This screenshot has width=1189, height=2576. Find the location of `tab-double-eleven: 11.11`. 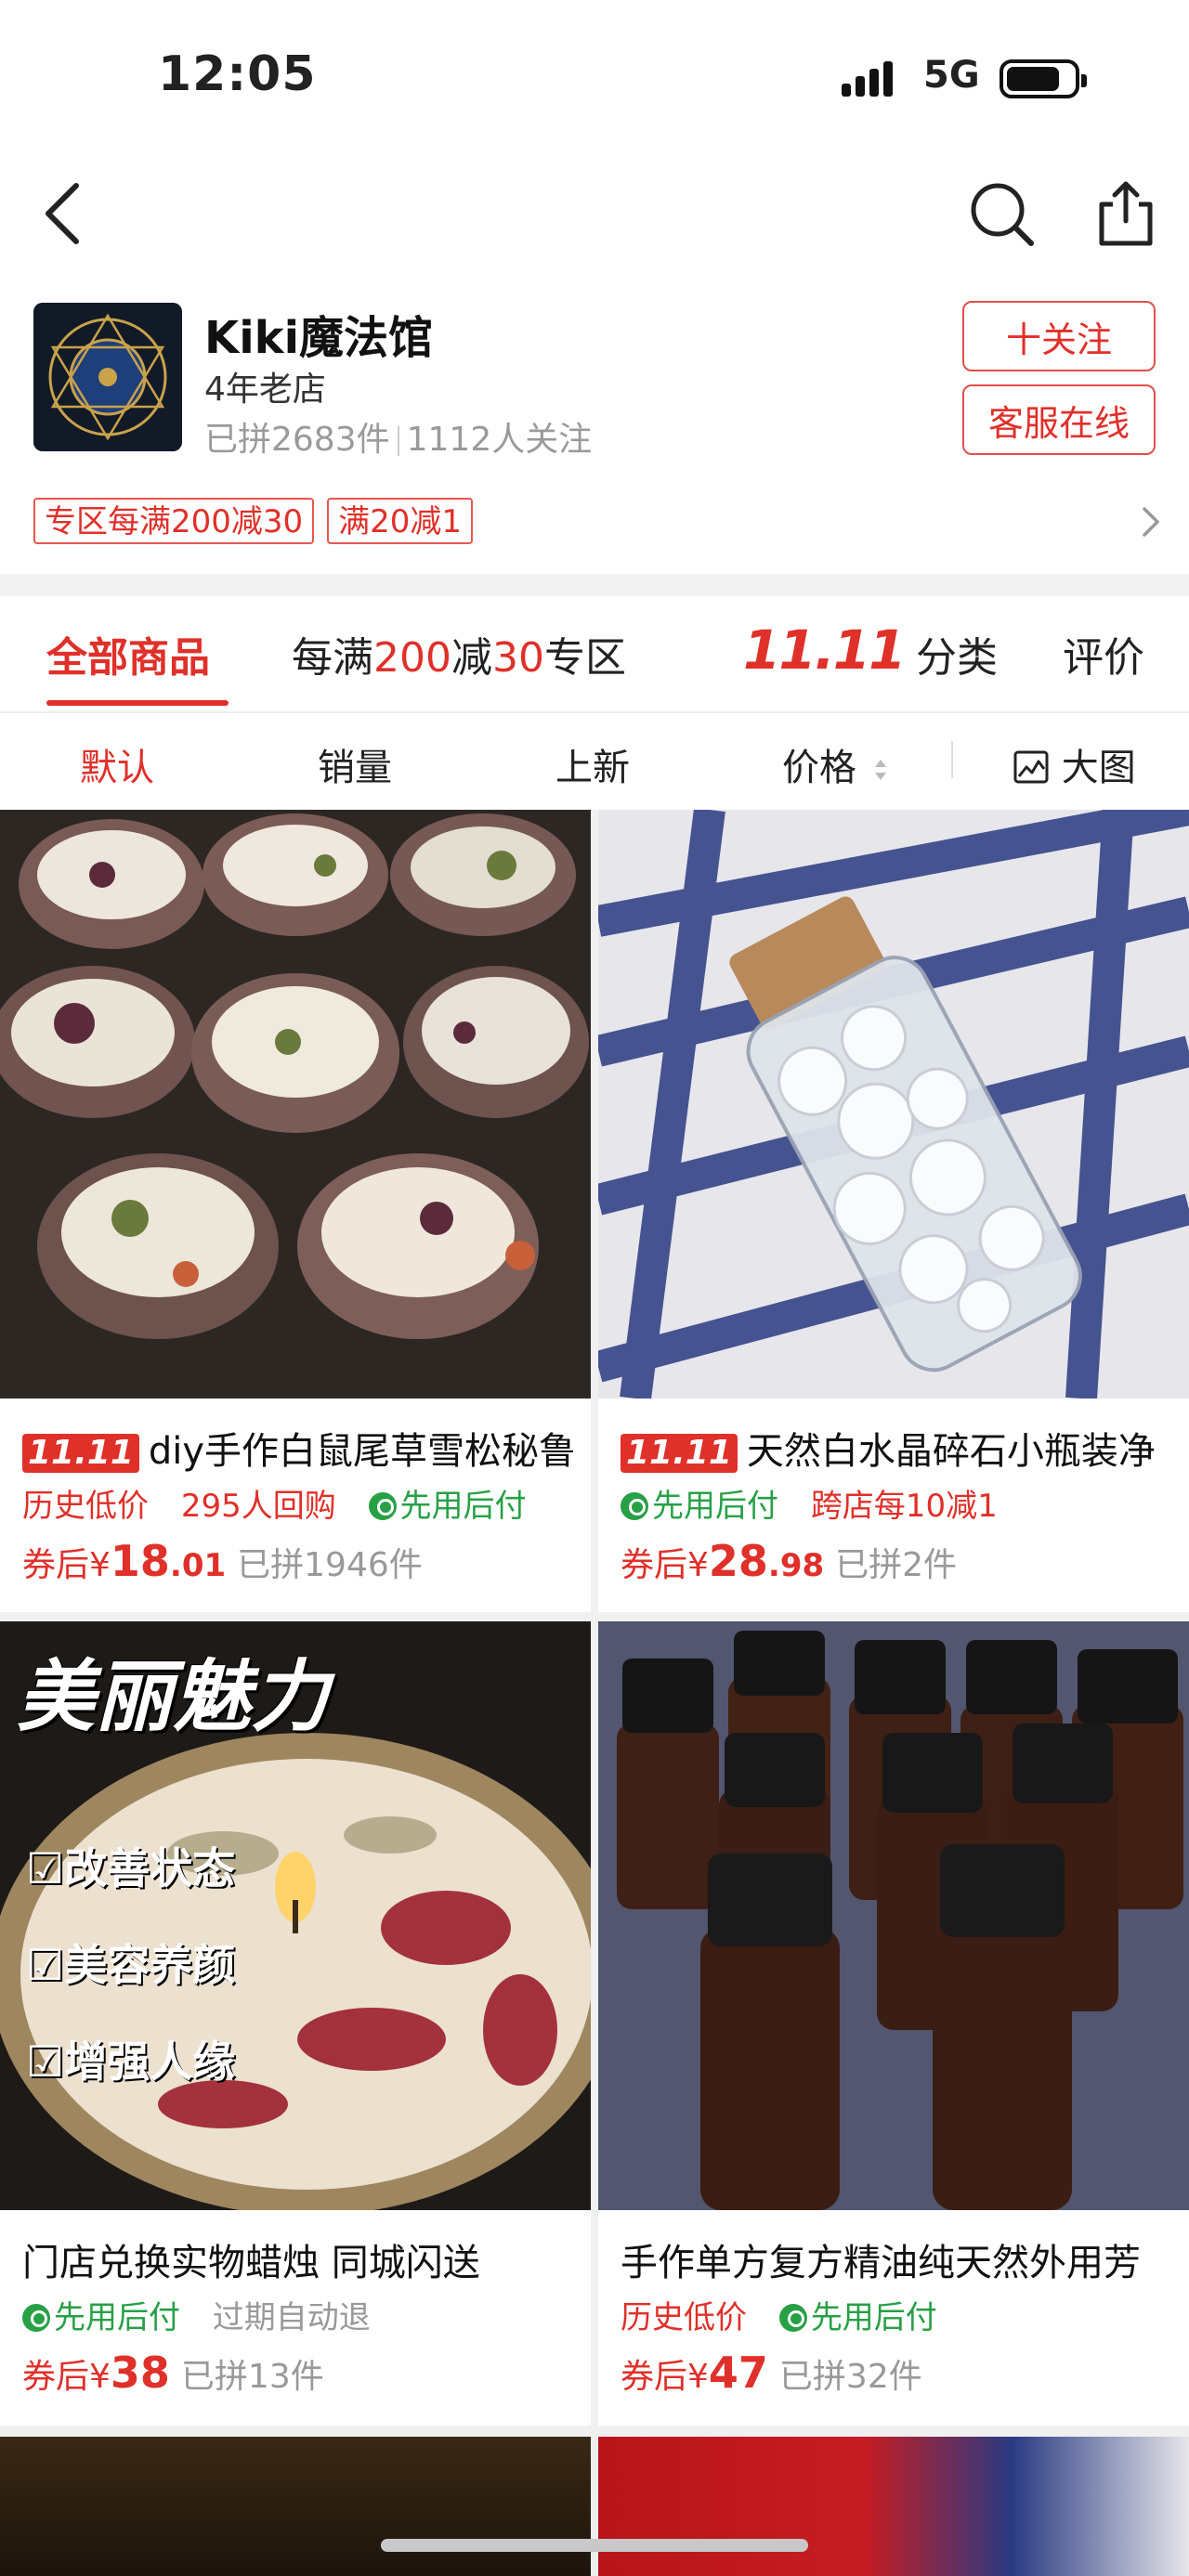

tab-double-eleven: 11.11 is located at coordinates (825, 650).